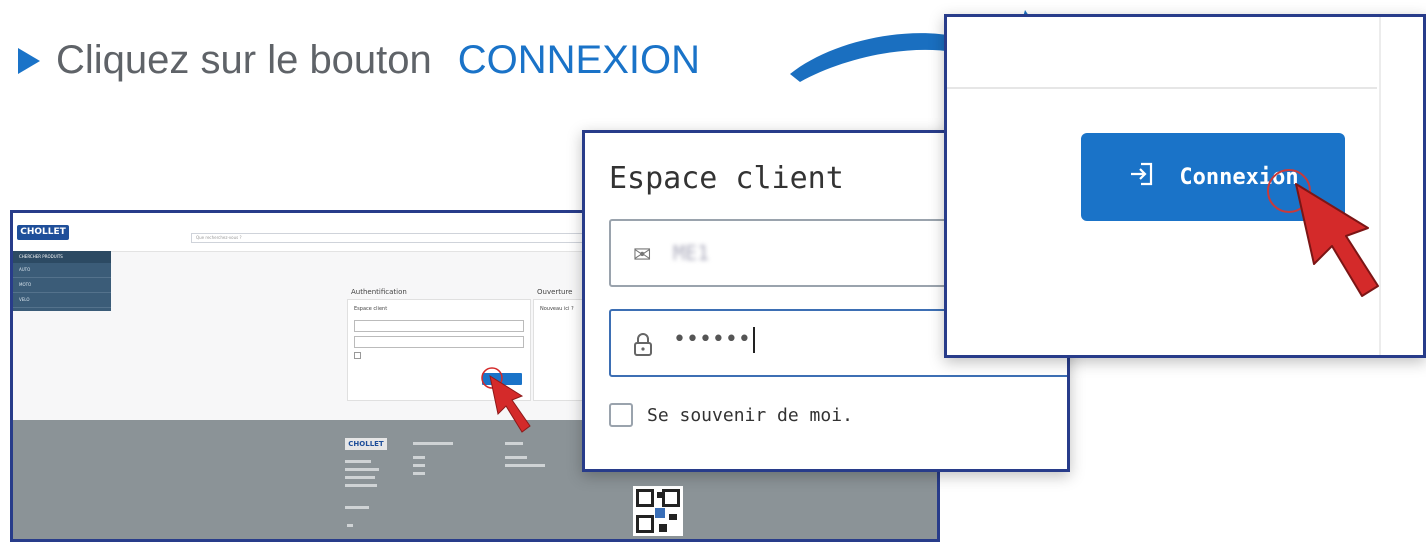 Image resolution: width=1426 pixels, height=542 pixels. What do you see at coordinates (621, 415) in the screenshot?
I see `remember-me-checkbox` at bounding box center [621, 415].